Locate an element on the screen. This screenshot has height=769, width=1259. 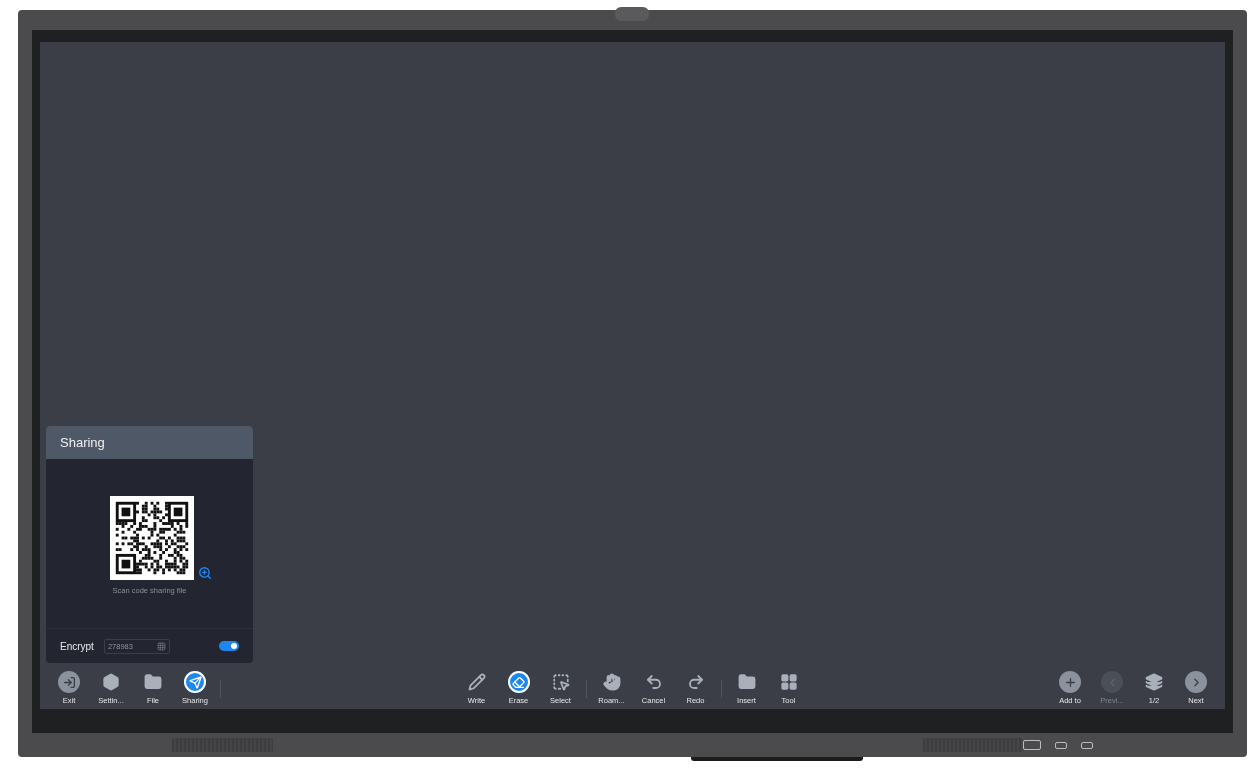
camera-icon is located at coordinates (632, 14).